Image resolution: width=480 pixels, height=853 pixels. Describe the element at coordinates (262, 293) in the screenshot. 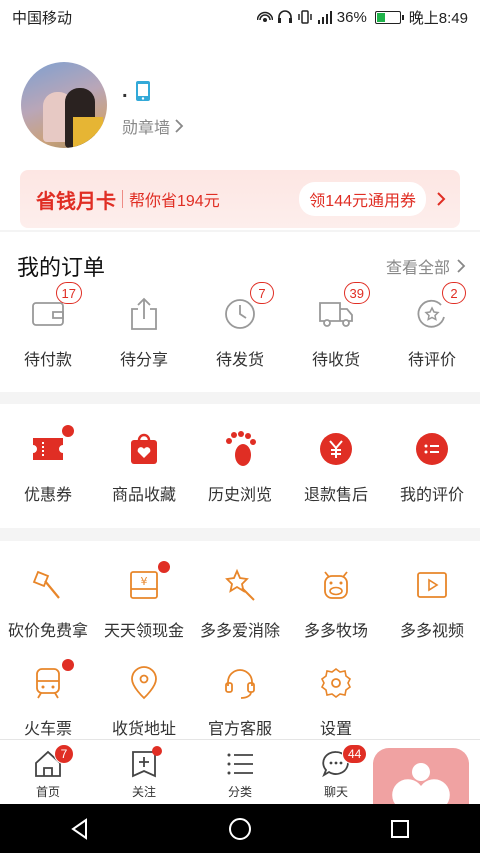

I see `count-badge: 7` at that location.